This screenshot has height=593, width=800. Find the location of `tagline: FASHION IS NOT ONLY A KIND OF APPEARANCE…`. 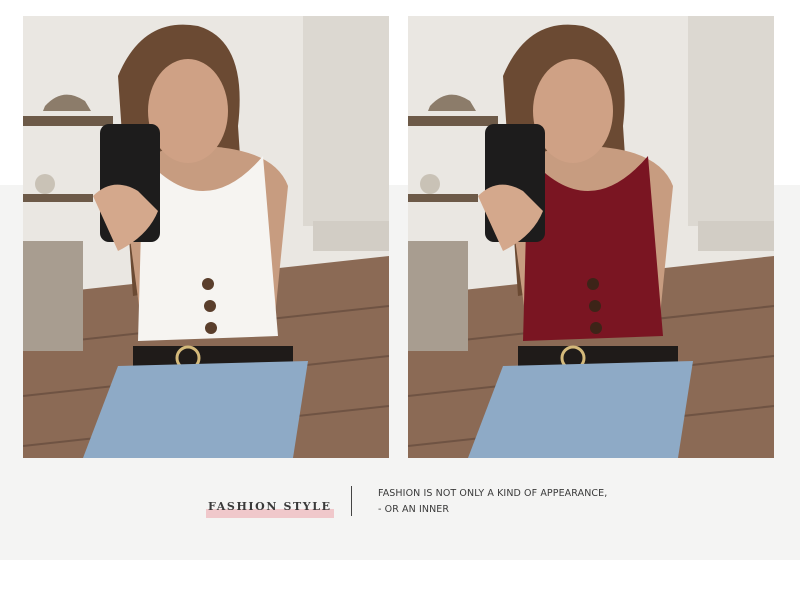

tagline: FASHION IS NOT ONLY A KIND OF APPEARANCE… is located at coordinates (492, 502).